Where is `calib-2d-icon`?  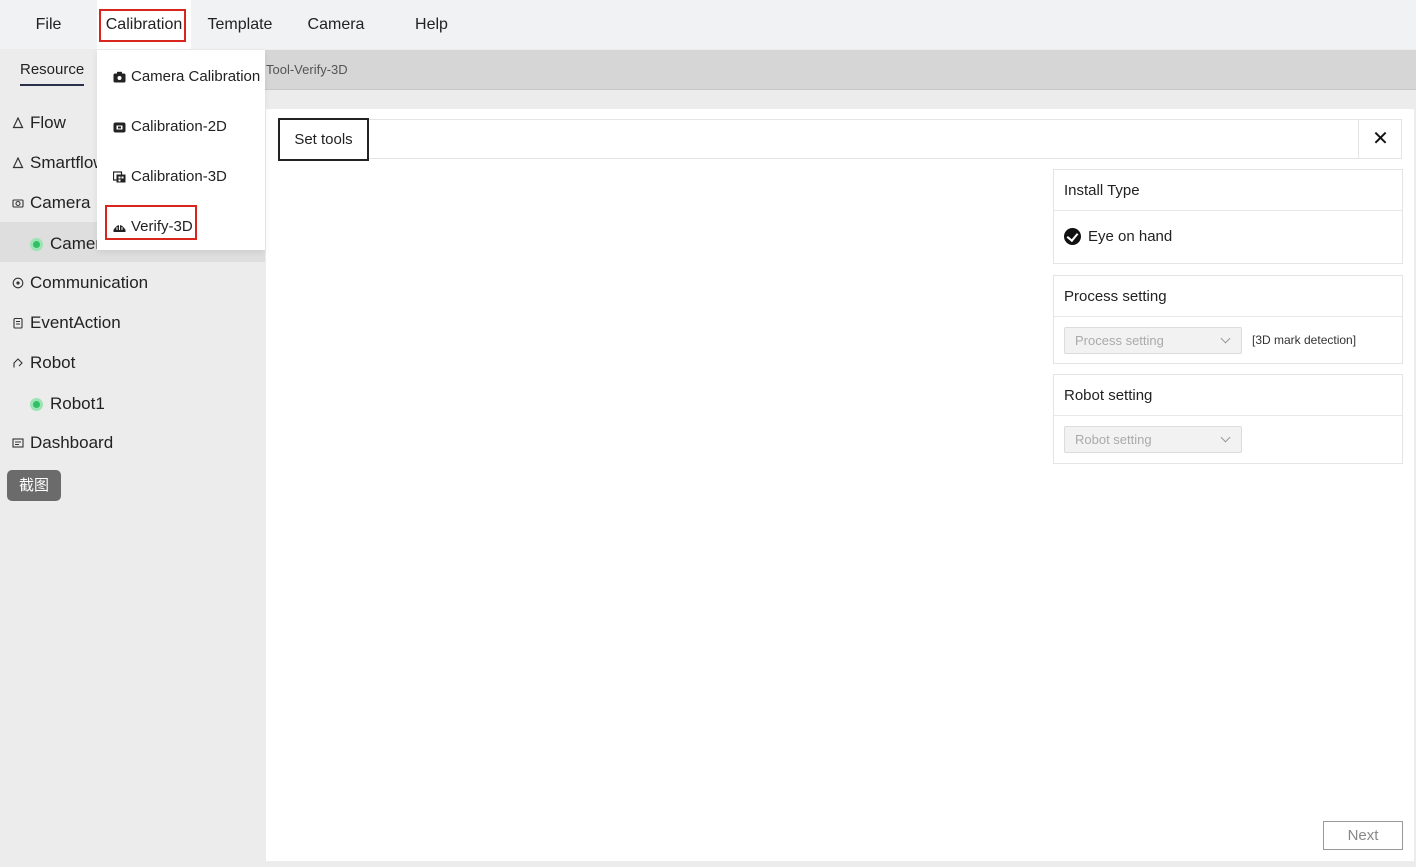
calib-2d-icon is located at coordinates (119, 126).